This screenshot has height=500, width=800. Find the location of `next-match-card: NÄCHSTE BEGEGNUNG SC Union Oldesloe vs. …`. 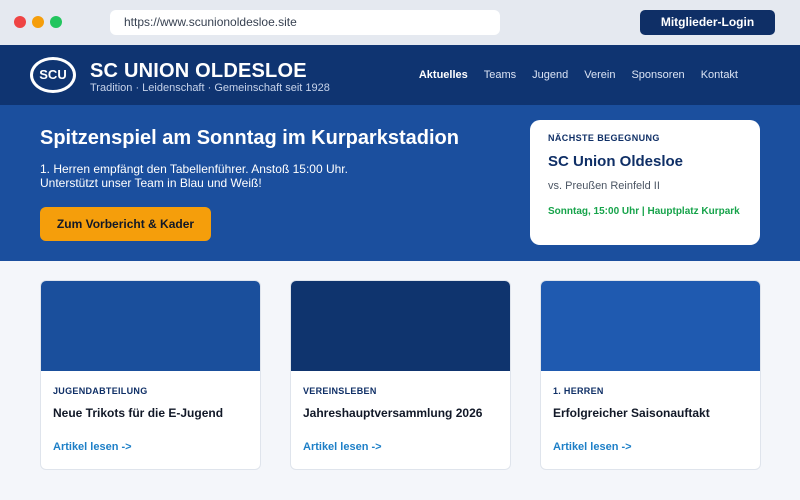

next-match-card: NÄCHSTE BEGEGNUNG SC Union Oldesloe vs. … is located at coordinates (645, 182).